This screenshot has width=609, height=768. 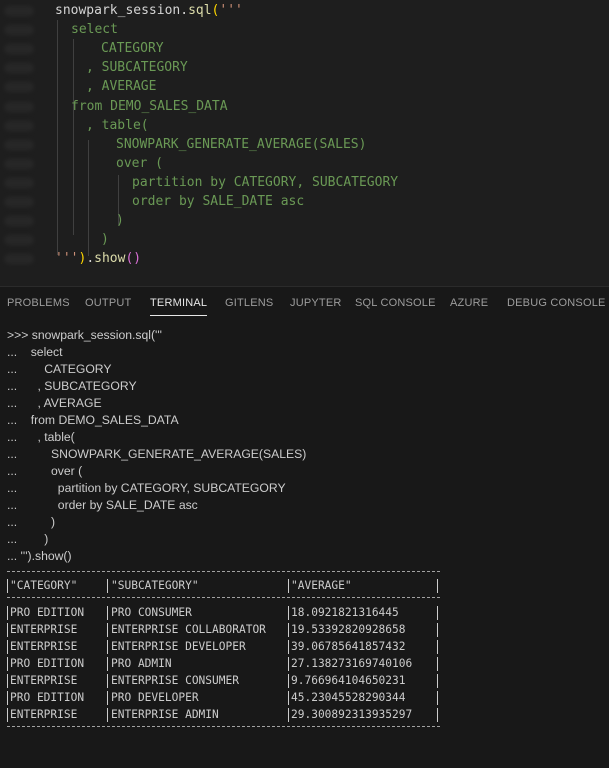 I want to click on code-token: ''', so click(x=67, y=259).